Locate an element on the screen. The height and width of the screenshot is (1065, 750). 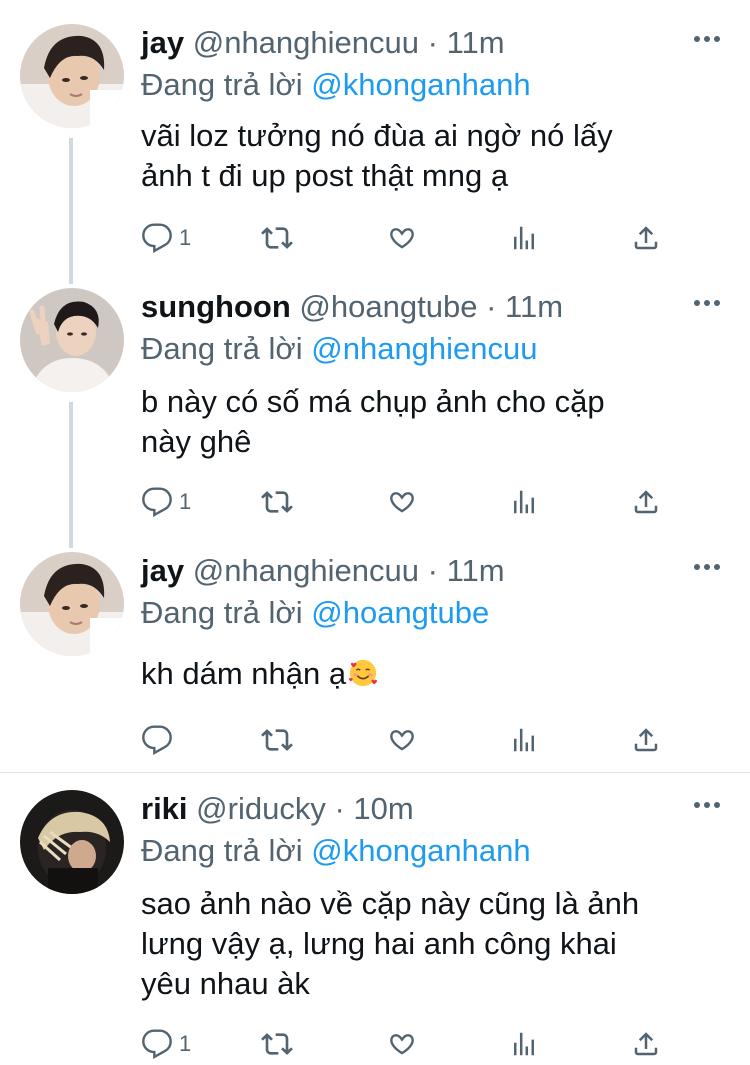
display-name: sunghoon is located at coordinates (216, 306).